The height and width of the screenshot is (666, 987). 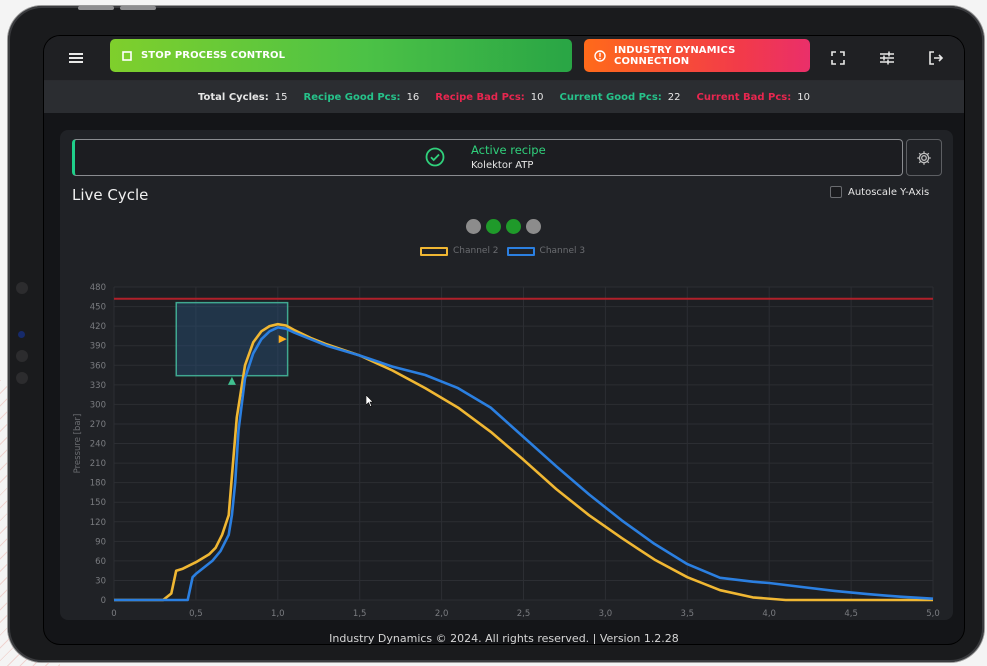 I want to click on x-tick-label: 1,0, so click(x=278, y=614).